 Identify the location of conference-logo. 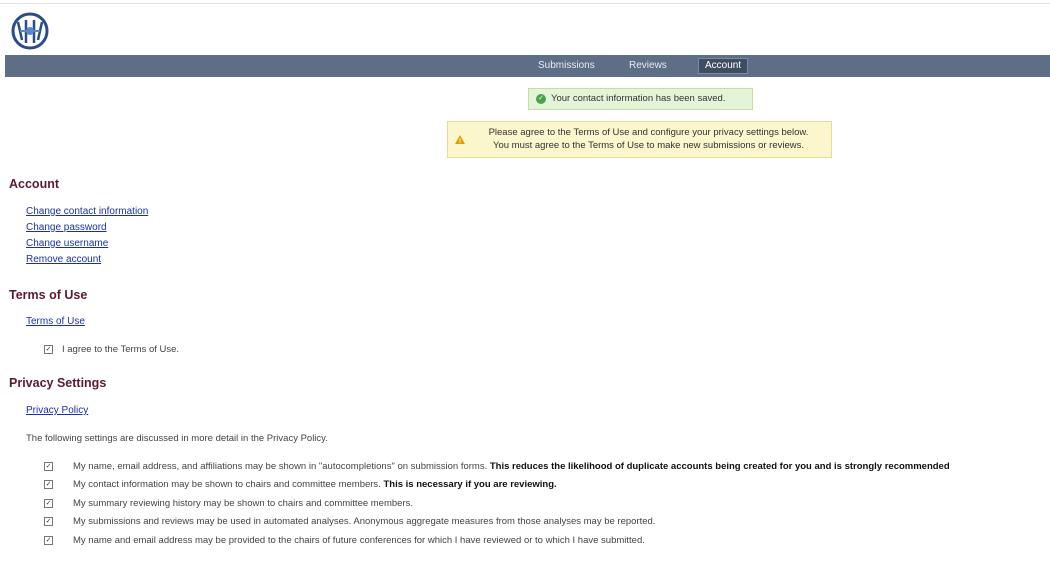
(31, 31).